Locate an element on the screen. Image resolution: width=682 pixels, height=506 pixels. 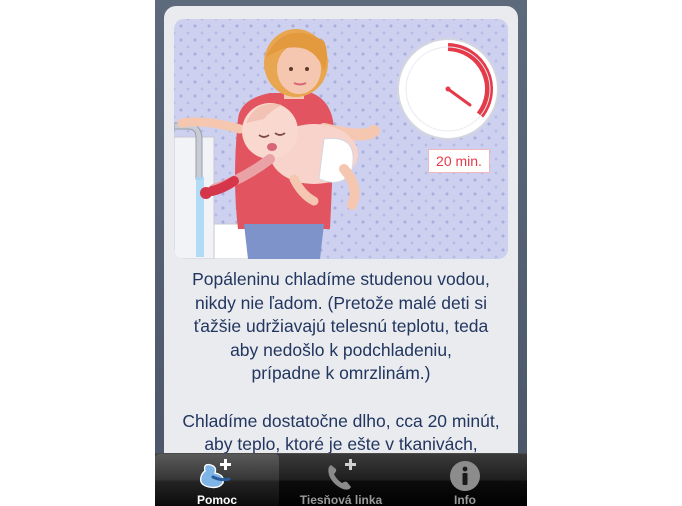
tab-pomoc: Pomoc is located at coordinates (217, 480).